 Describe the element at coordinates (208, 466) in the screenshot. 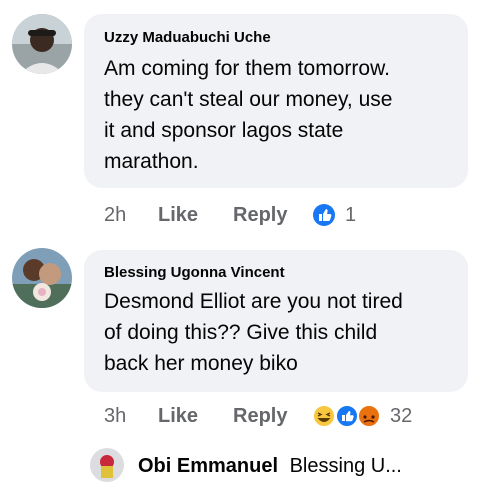

I see `reply-author: Obi Emmanuel` at that location.